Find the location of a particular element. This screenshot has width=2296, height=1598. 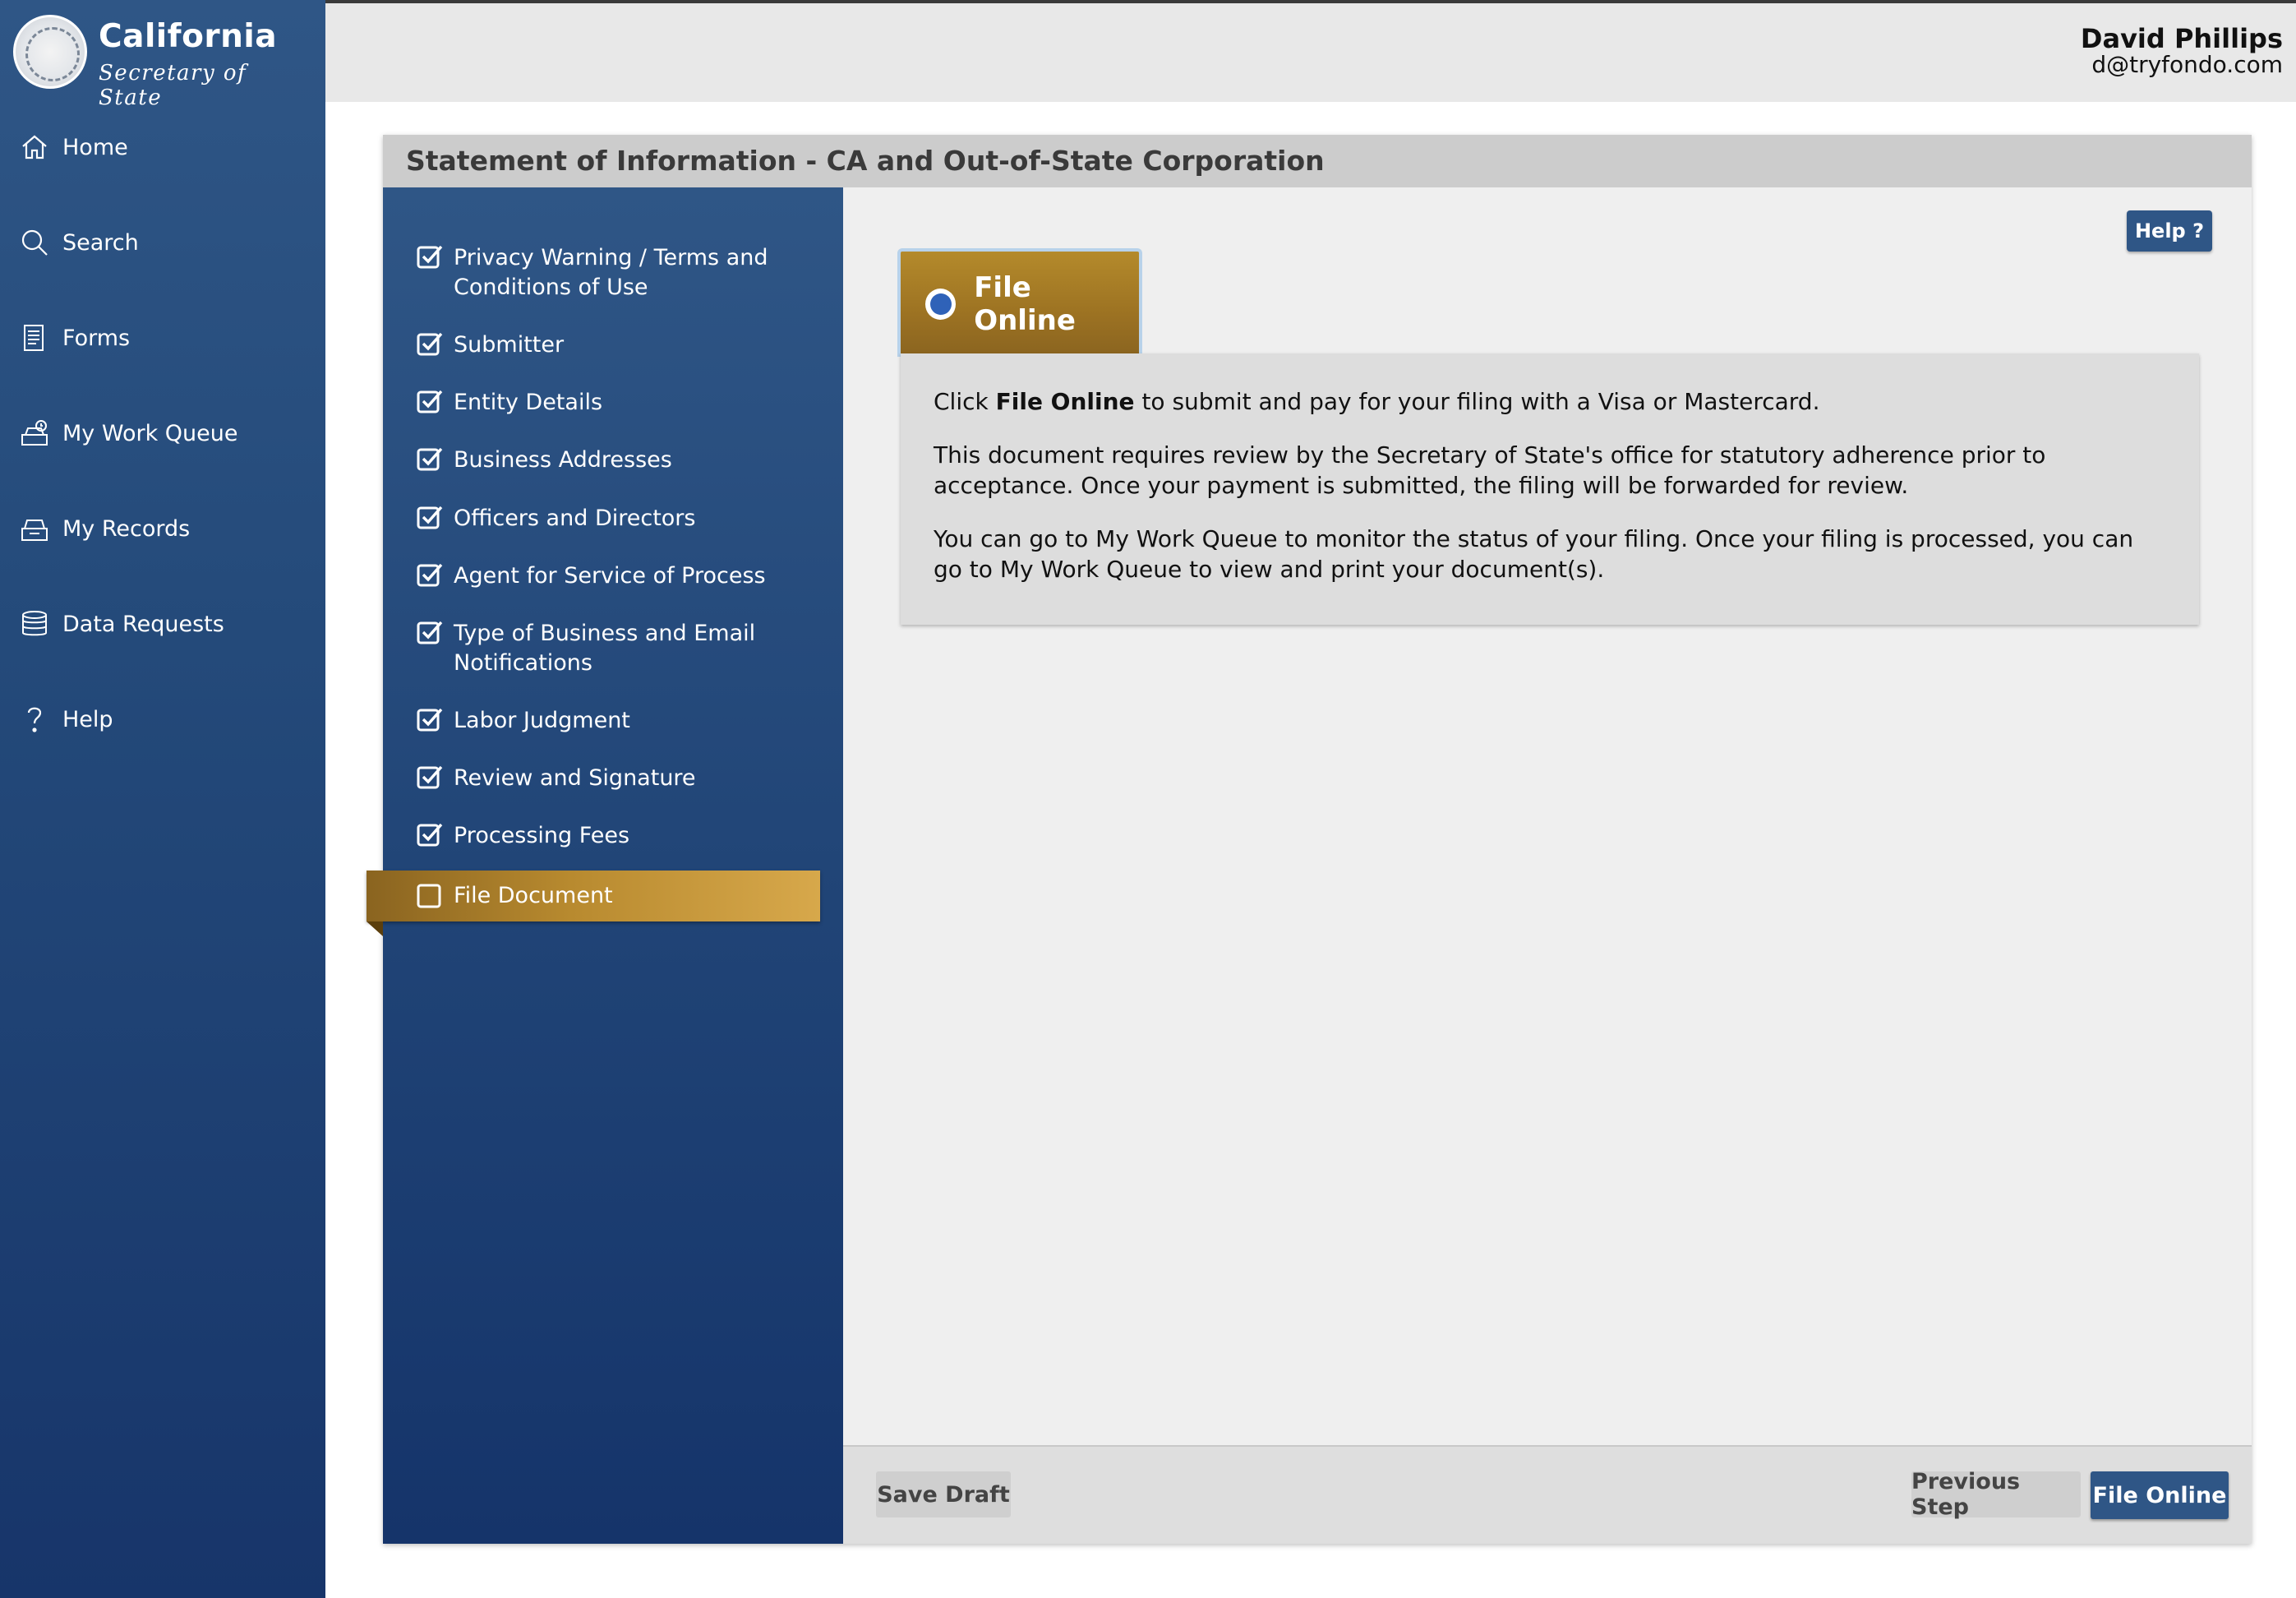

sidebar-item-label: My Records is located at coordinates (126, 528).